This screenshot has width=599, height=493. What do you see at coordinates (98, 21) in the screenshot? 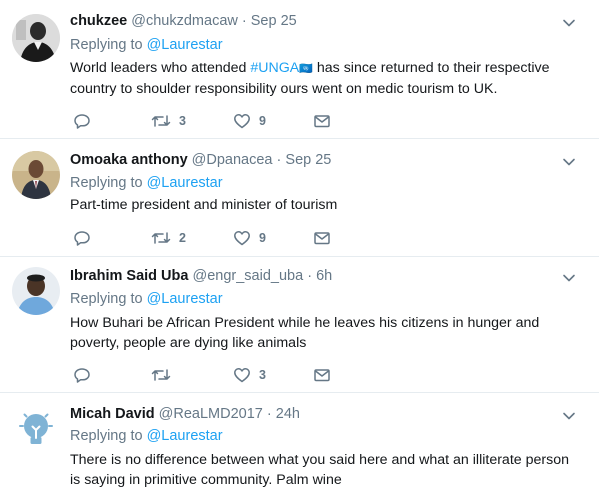
I see `display-name: chukzee` at bounding box center [98, 21].